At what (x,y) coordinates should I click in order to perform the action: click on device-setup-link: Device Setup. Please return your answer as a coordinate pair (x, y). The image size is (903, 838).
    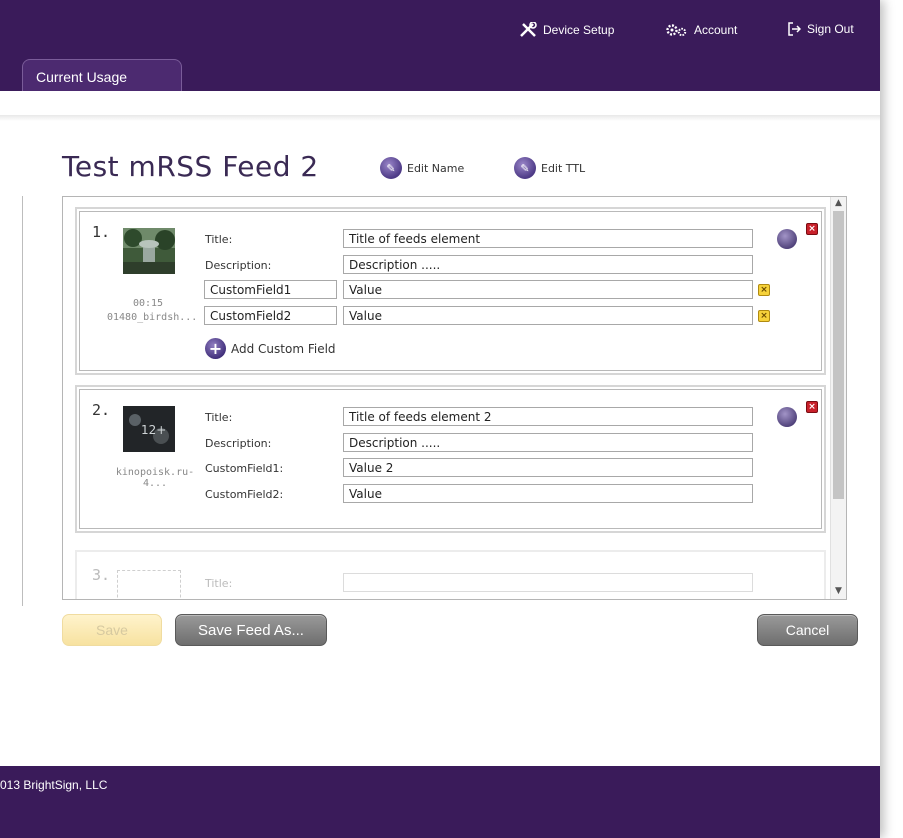
    Looking at the image, I should click on (566, 30).